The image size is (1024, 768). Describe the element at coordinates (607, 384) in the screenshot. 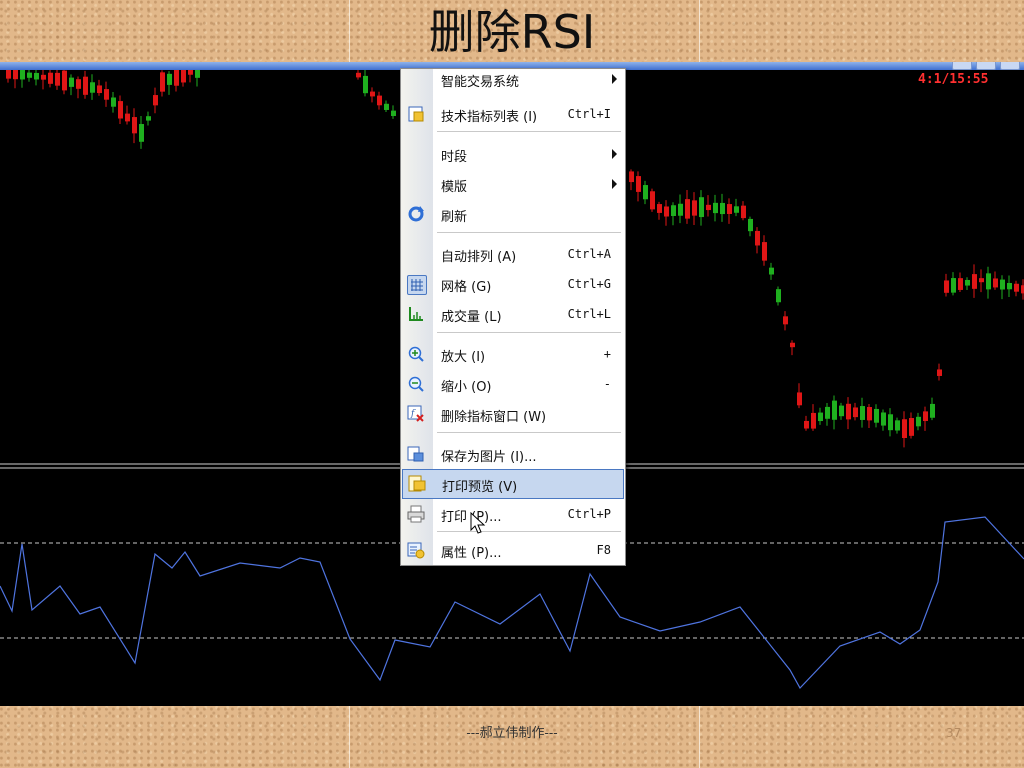

I see `menu-item-shortcut: -` at that location.